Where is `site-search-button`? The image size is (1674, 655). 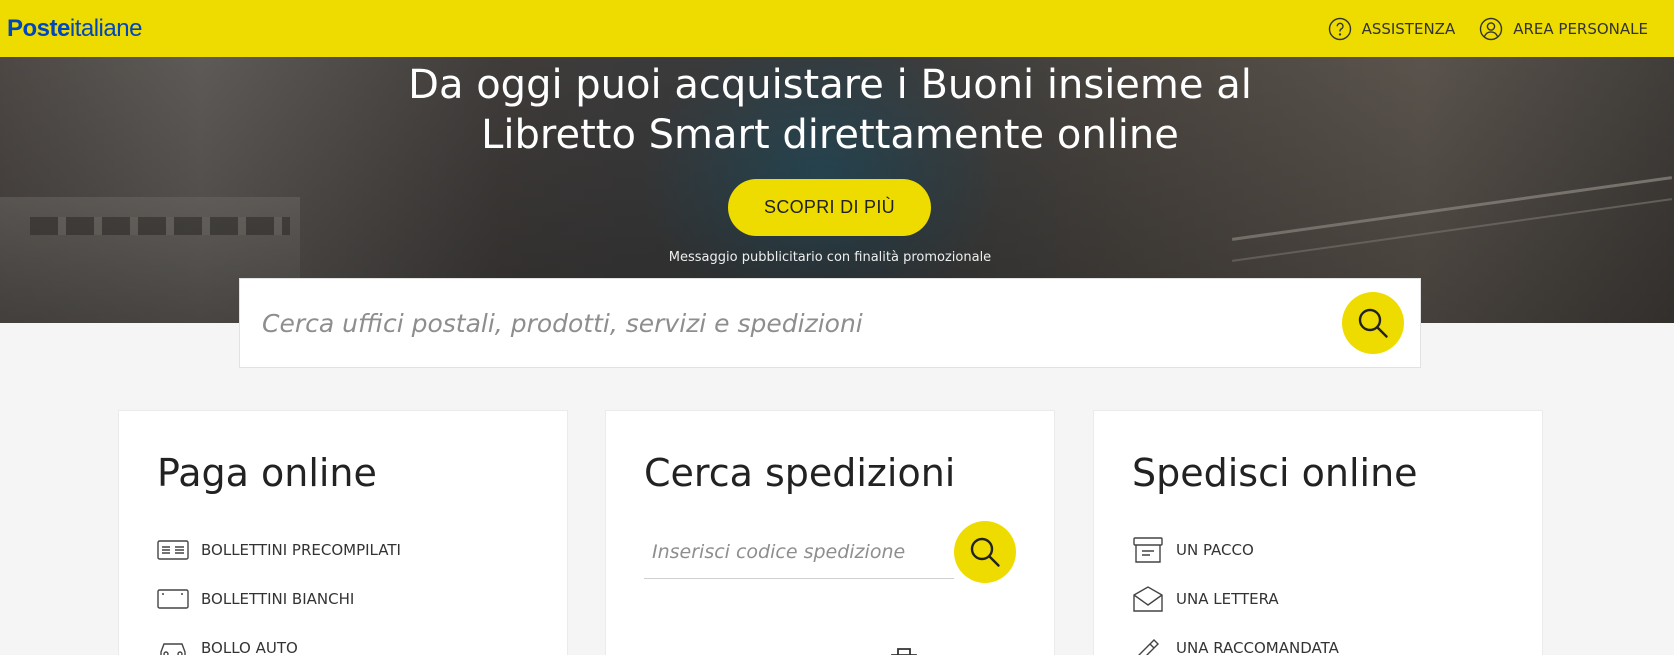 site-search-button is located at coordinates (1373, 323).